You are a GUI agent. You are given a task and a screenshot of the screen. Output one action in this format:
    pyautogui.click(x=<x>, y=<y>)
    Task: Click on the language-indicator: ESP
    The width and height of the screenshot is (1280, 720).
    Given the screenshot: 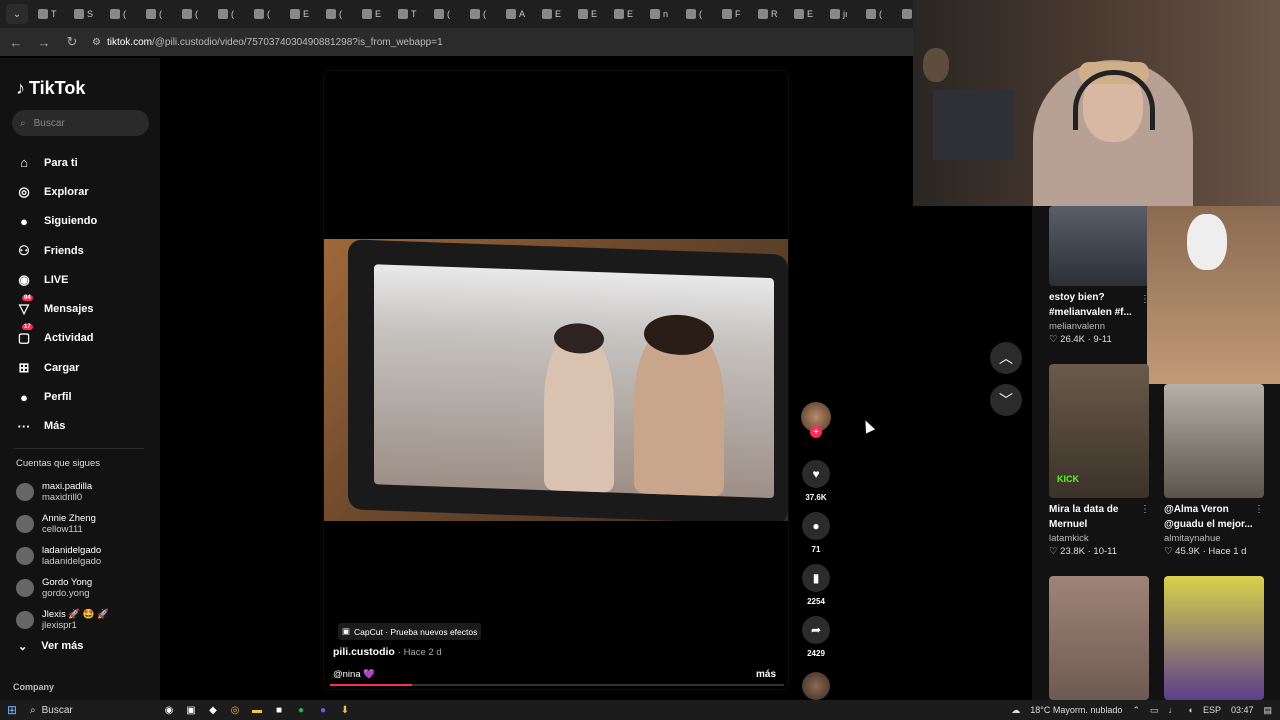 What is the action you would take?
    pyautogui.click(x=1212, y=710)
    